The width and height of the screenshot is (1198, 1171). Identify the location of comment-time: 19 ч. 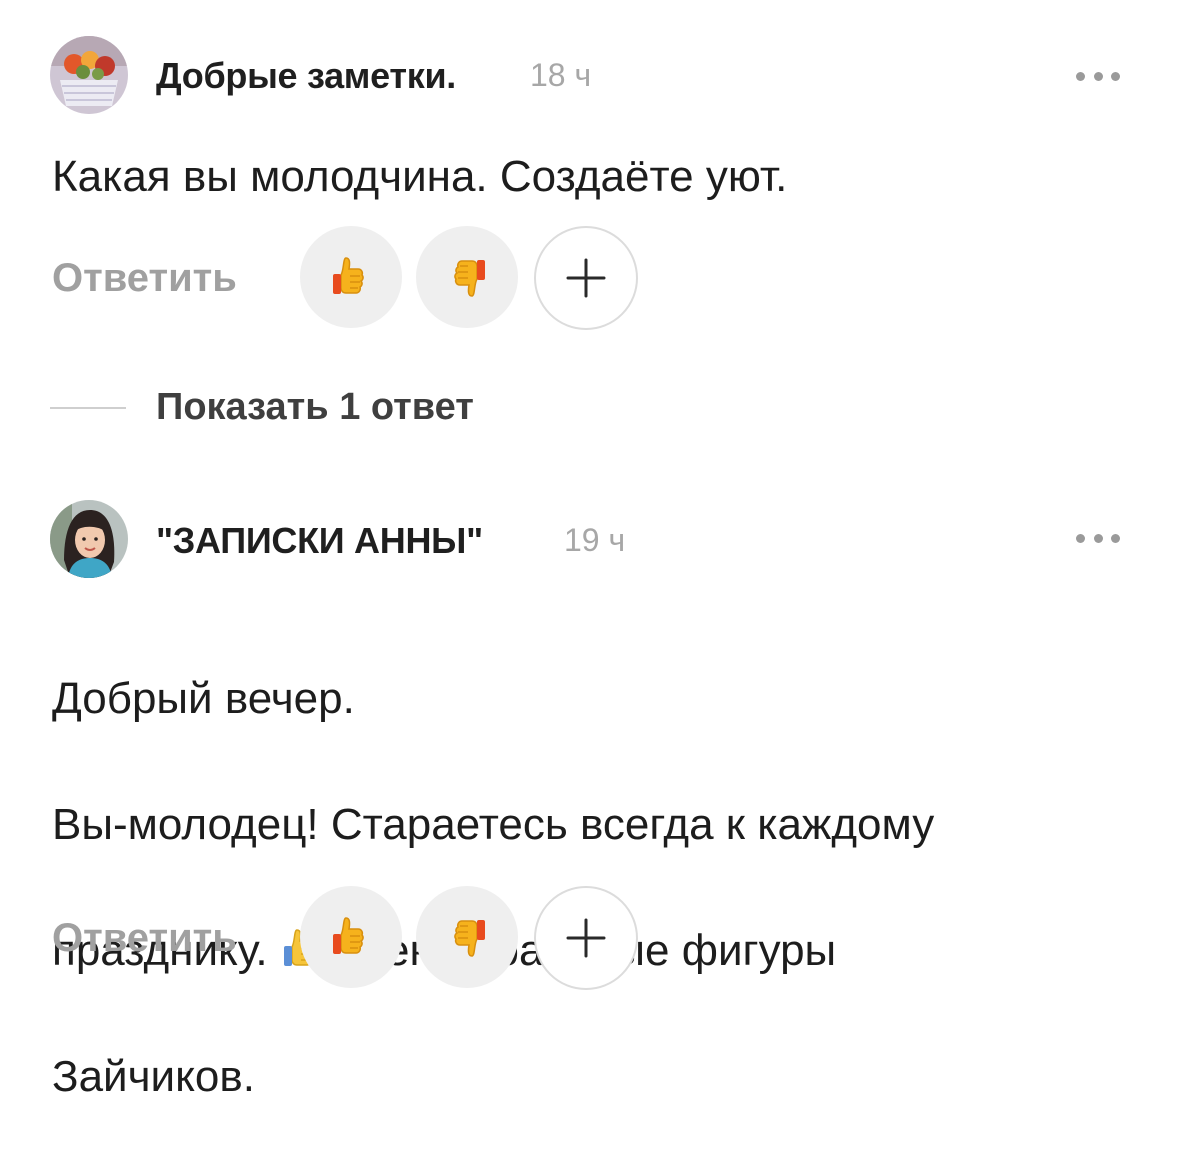
(595, 540).